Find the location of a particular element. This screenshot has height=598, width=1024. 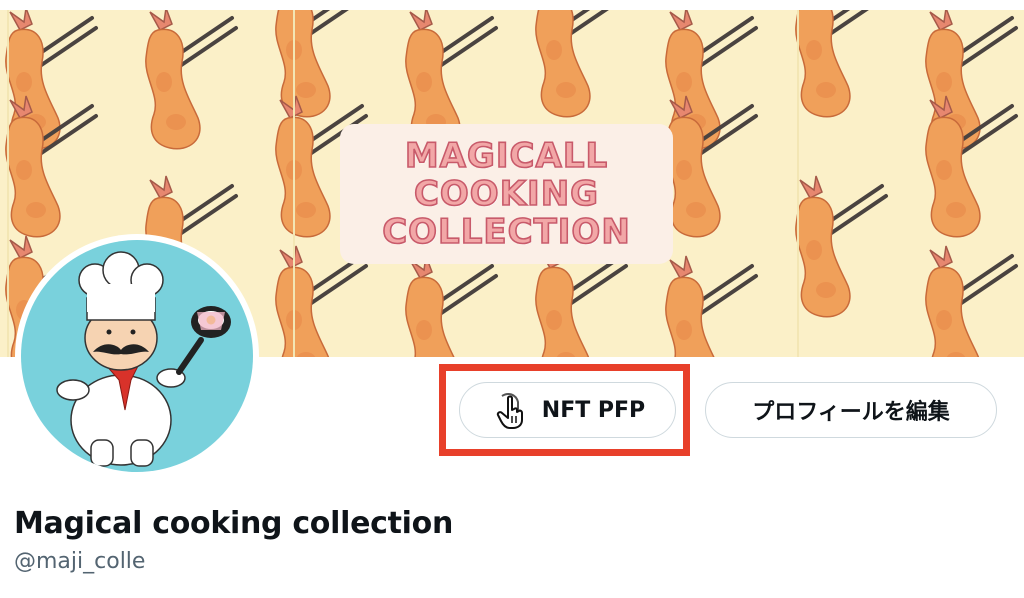

banner-title-line-2: COOKING is located at coordinates (506, 194).